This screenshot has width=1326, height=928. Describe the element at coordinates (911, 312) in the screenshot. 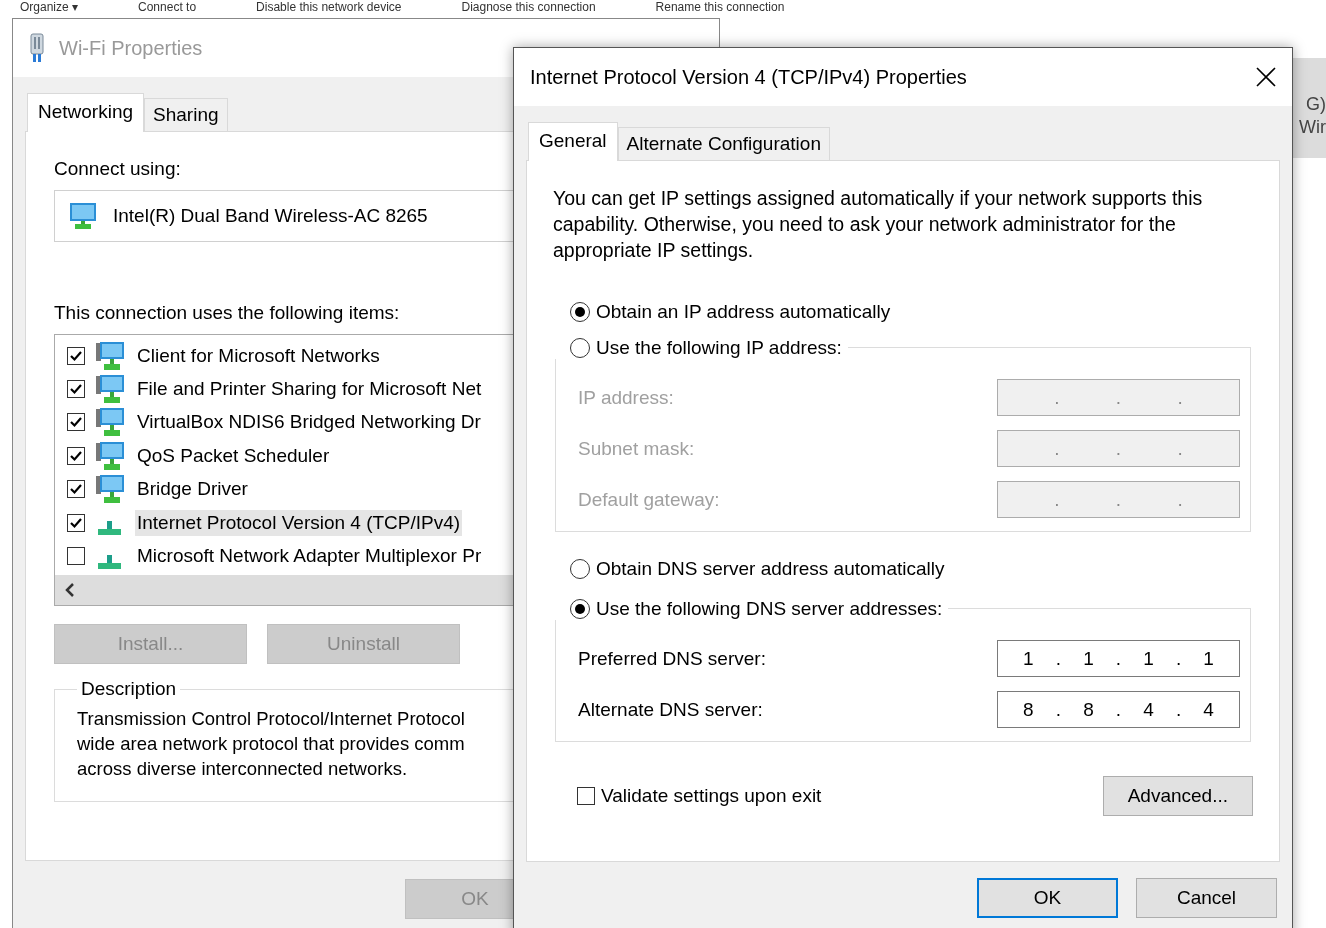

I see `radio-button: Obtain an IP address automatically` at that location.